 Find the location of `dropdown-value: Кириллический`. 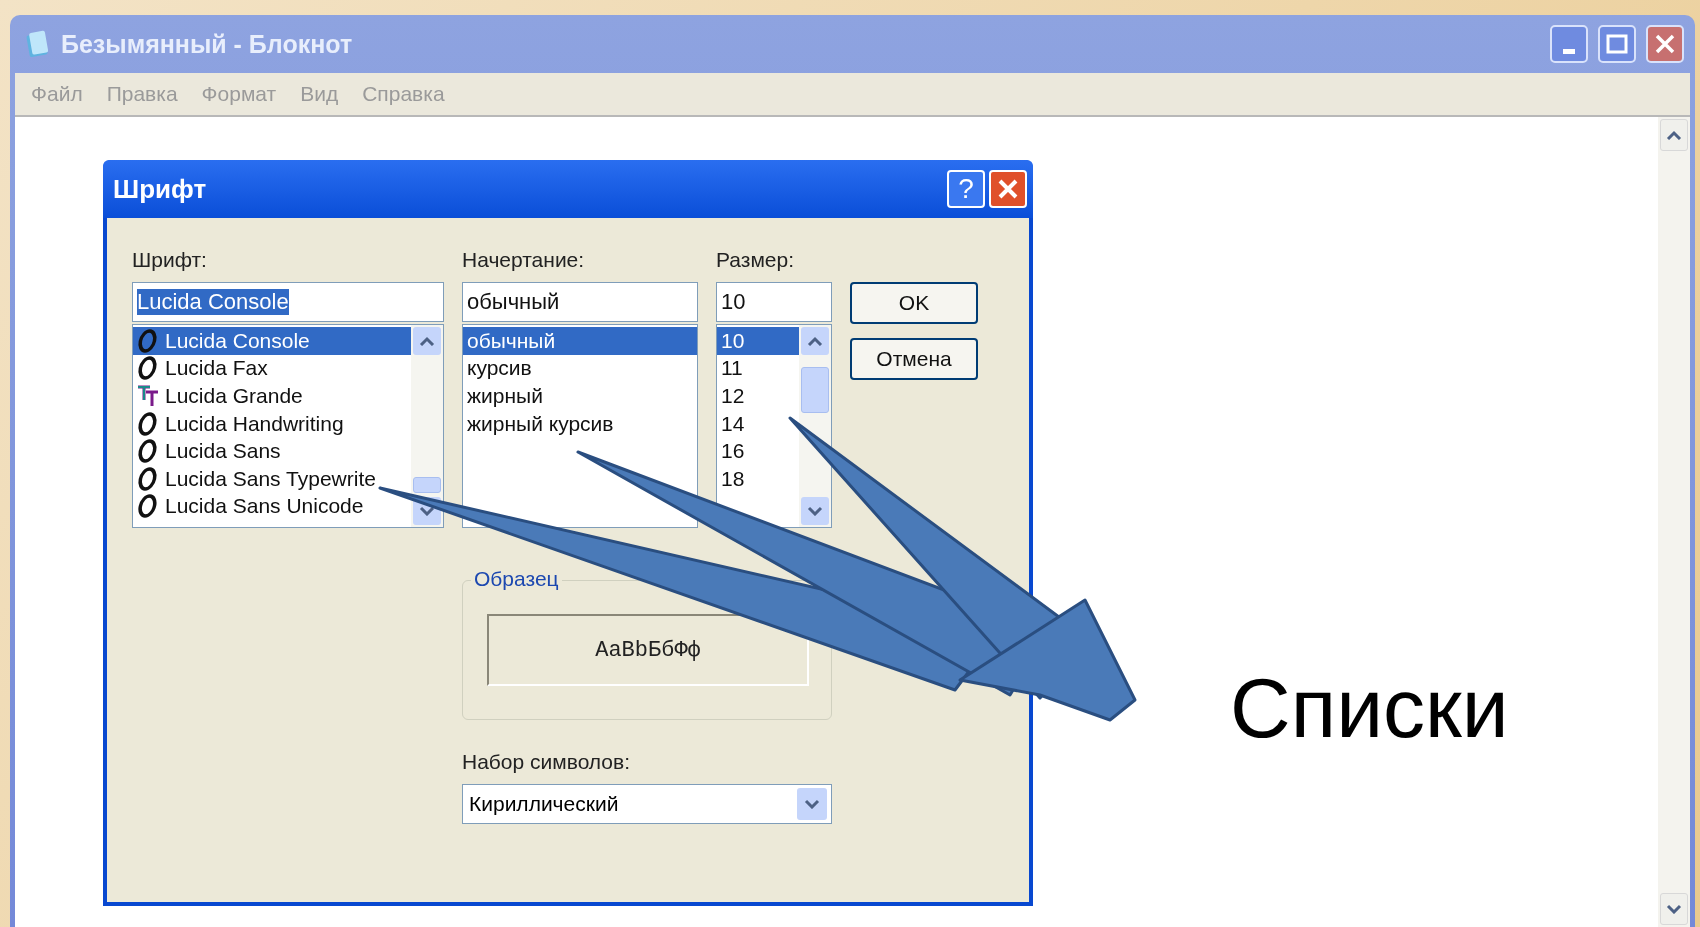

dropdown-value: Кириллический is located at coordinates (544, 804).